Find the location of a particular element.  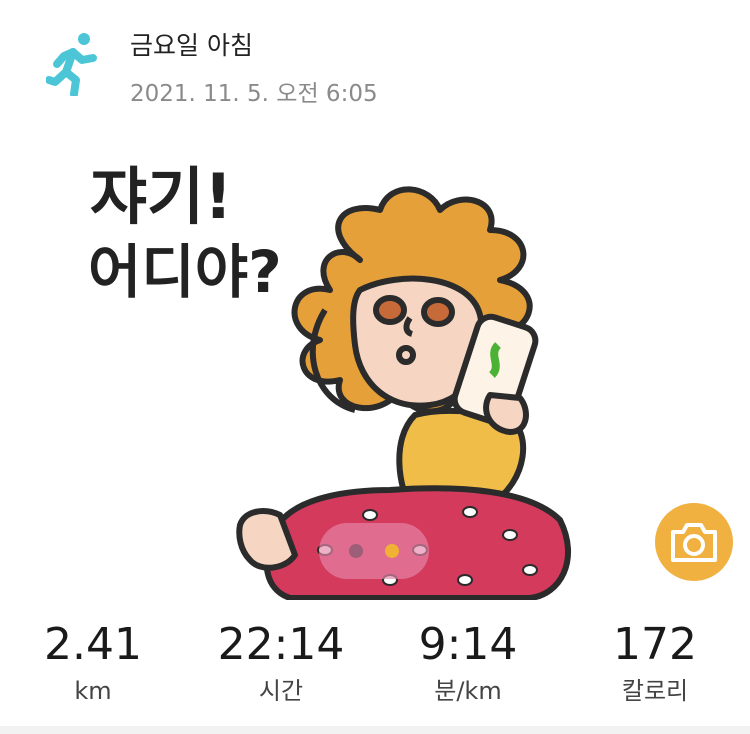

camera-icon is located at coordinates (694, 542).